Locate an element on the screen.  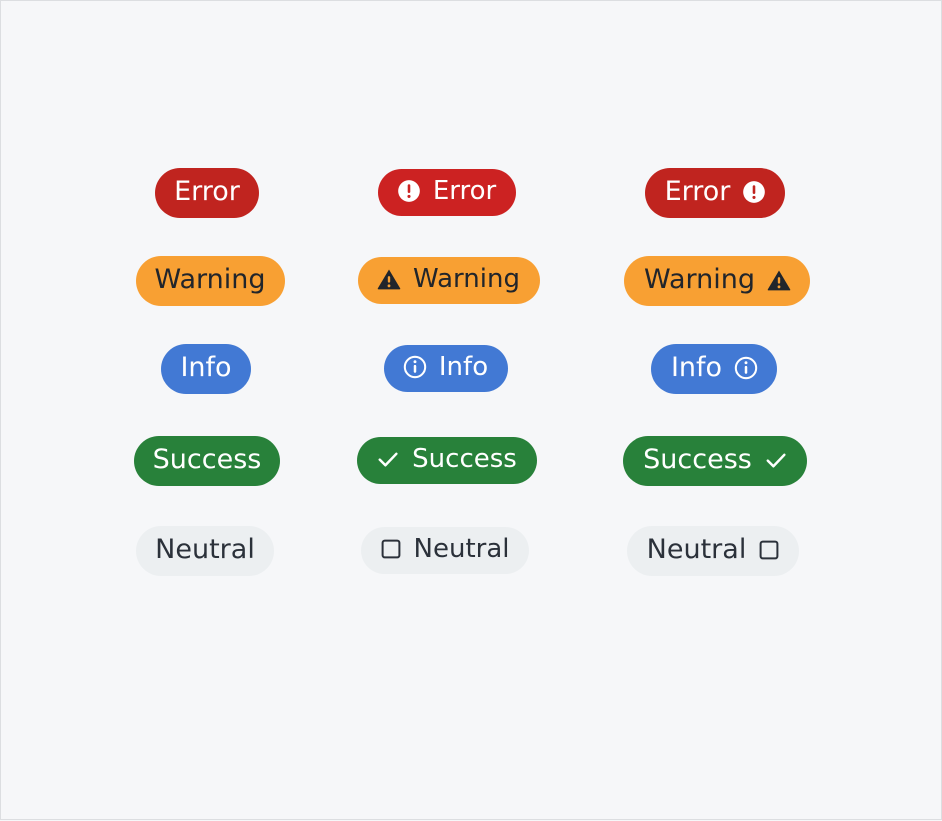
badge-warning-icon-trailing: Warning is located at coordinates (717, 281).